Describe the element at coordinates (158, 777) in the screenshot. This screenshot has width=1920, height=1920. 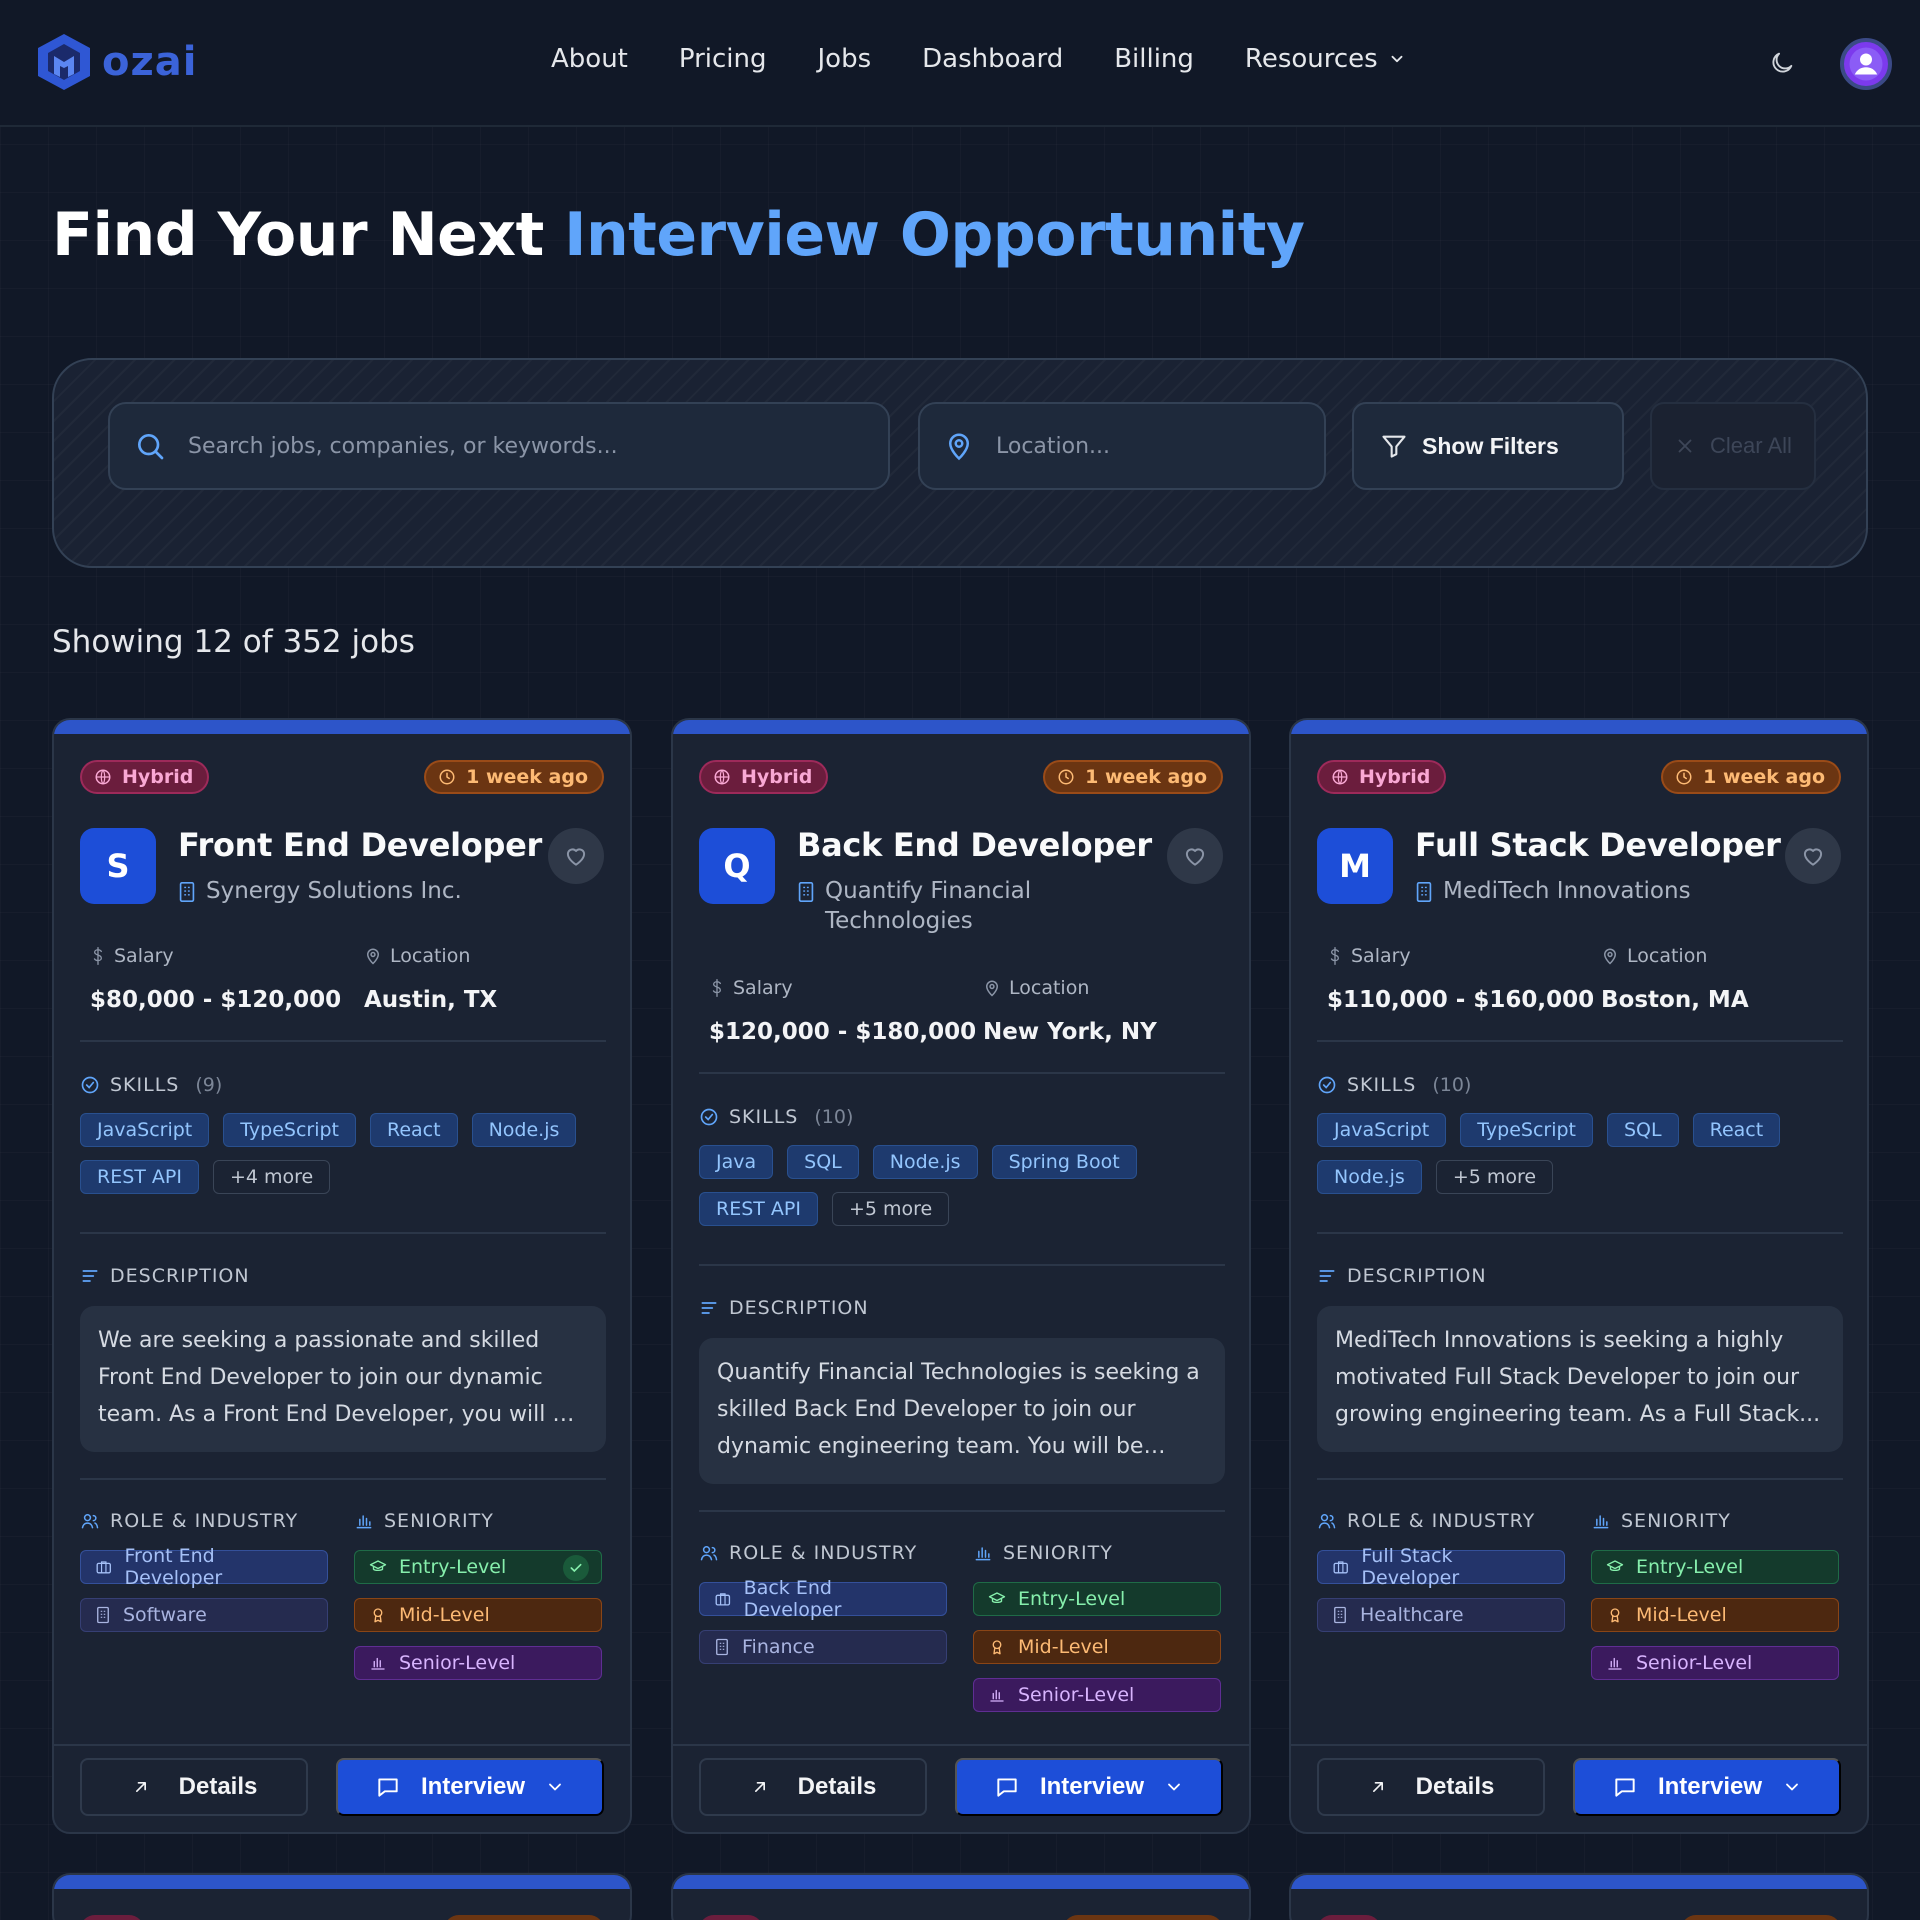
I see `work-type-label: Hybrid` at that location.